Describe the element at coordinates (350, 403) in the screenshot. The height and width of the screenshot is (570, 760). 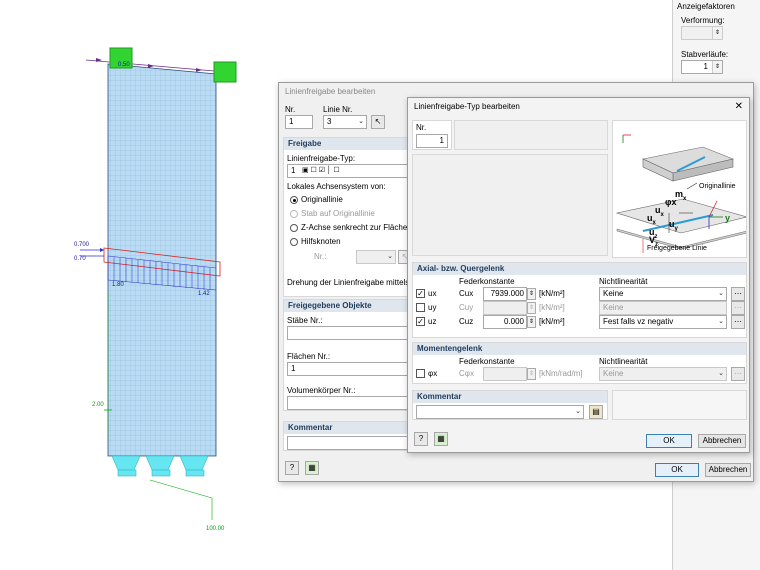
I see `solids-field` at that location.